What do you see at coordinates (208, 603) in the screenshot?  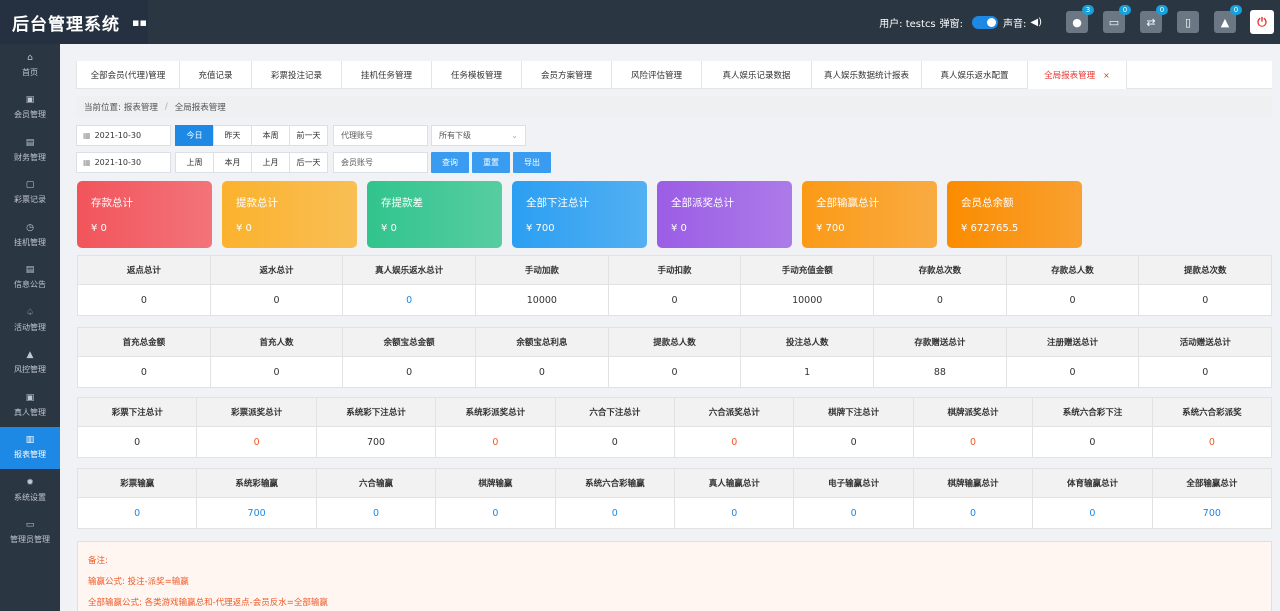 I see `notes-line: 全部输赢公式: 各类游戏输赢总和-代理返点-会员反水=全部输赢` at bounding box center [208, 603].